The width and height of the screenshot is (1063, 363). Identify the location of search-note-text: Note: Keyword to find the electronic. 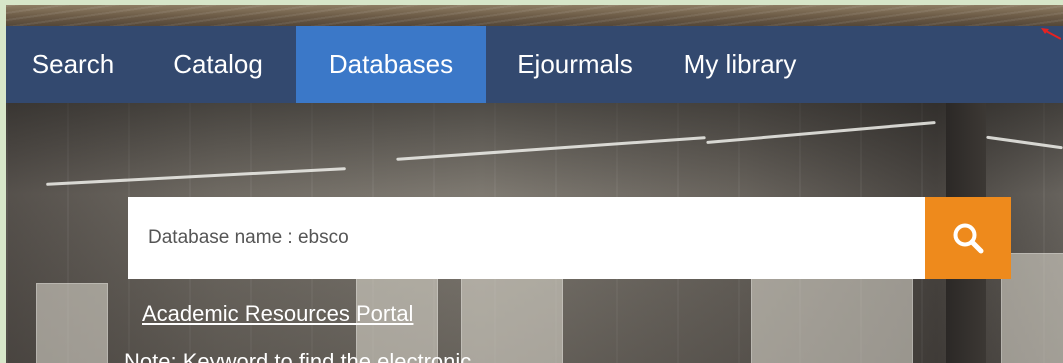
(298, 356).